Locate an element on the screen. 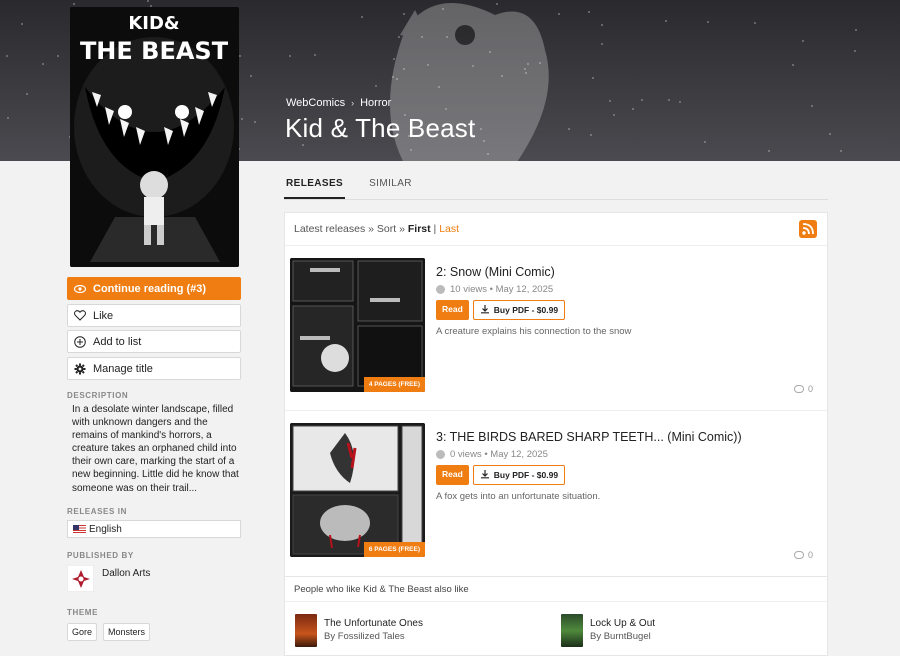 The image size is (900, 656). release-thumbnail: 4 PAGES (FREE) is located at coordinates (357, 325).